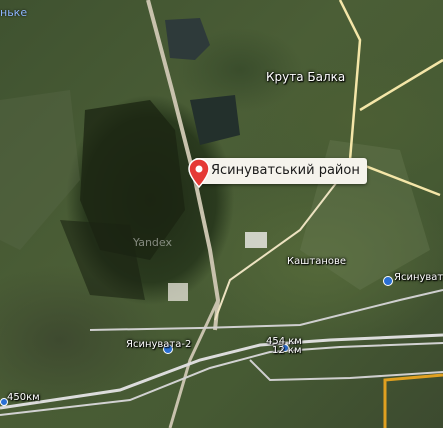 The image size is (443, 428). What do you see at coordinates (287, 350) in the screenshot?
I see `rail-marker-12km: 12 км` at bounding box center [287, 350].